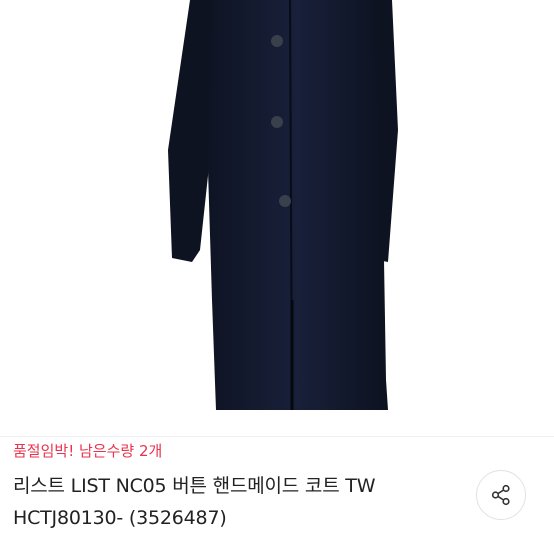 Image resolution: width=554 pixels, height=554 pixels. Describe the element at coordinates (44, 451) in the screenshot. I see `stock-status: 품절임박!` at that location.